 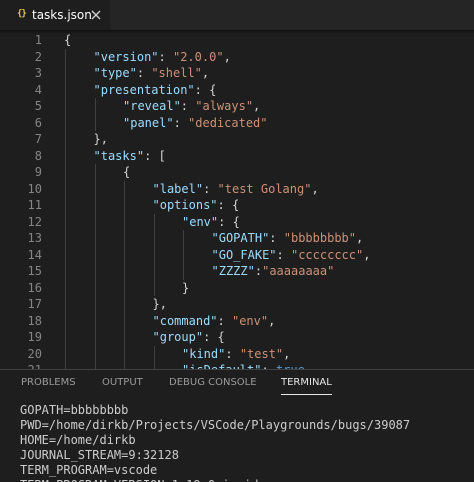 What do you see at coordinates (122, 383) in the screenshot?
I see `tab-output: OUTPUT` at bounding box center [122, 383].